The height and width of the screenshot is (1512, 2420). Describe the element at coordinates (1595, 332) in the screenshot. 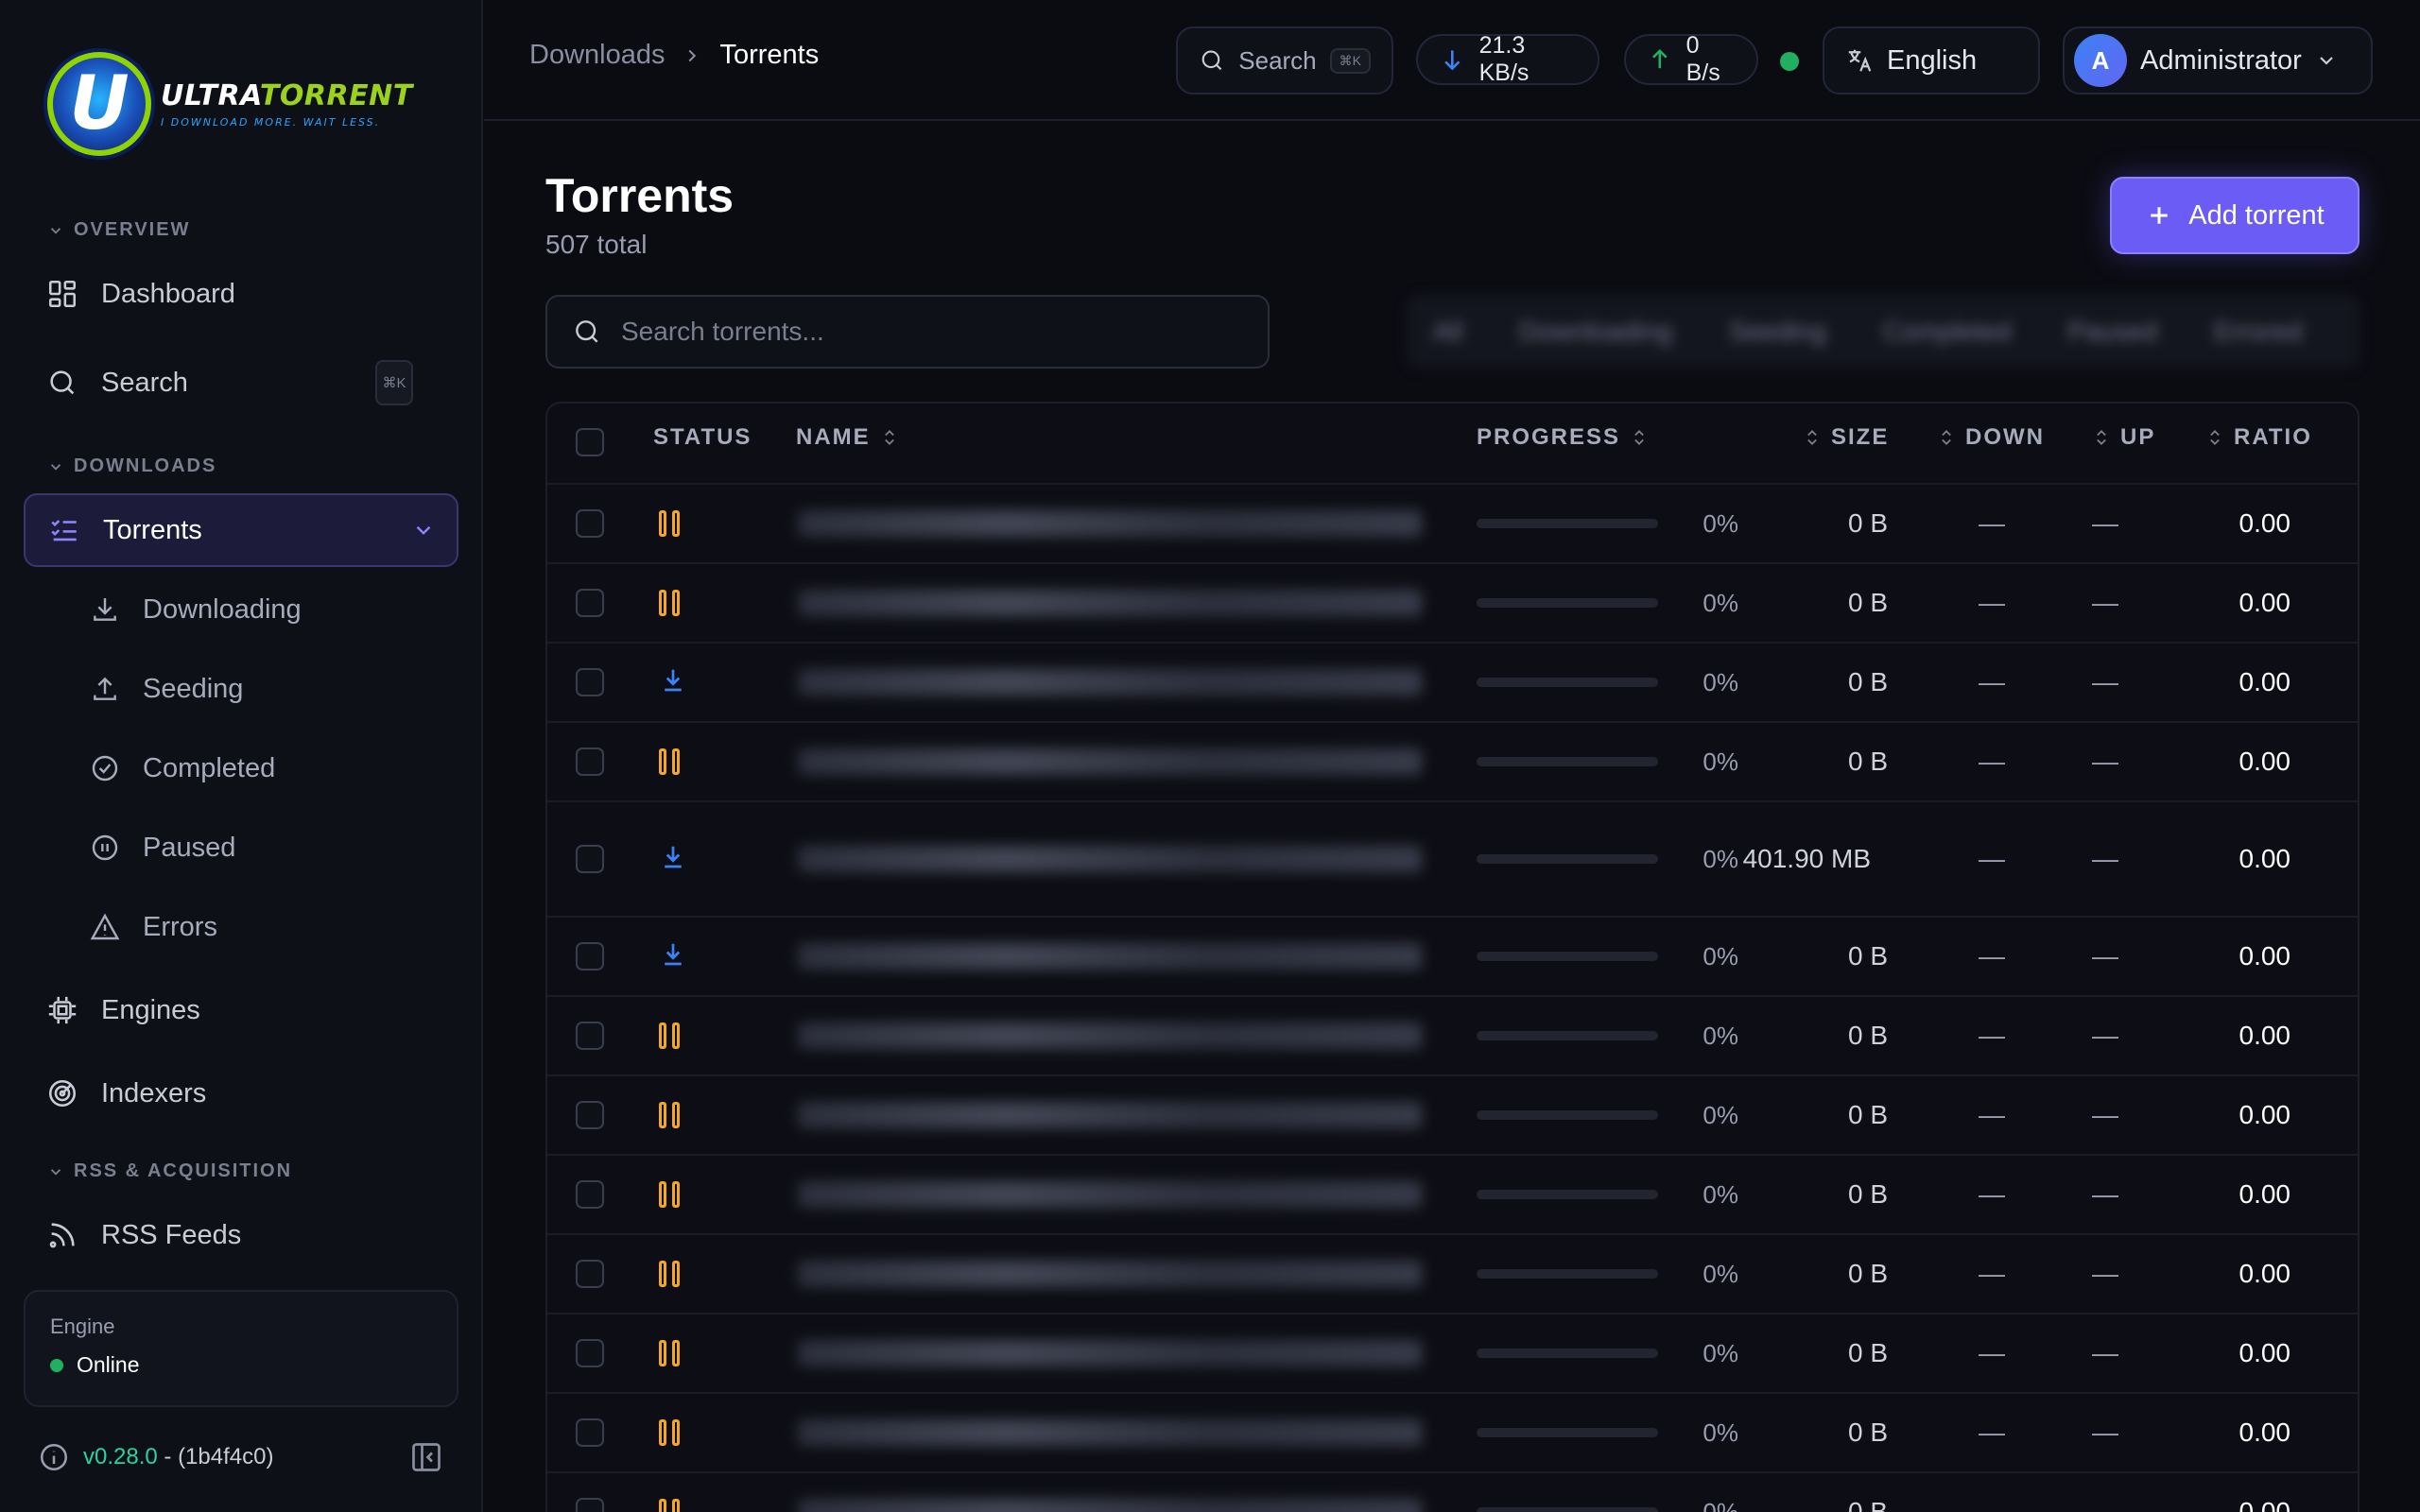

I see `filter-tab-downloading: Downloading` at that location.